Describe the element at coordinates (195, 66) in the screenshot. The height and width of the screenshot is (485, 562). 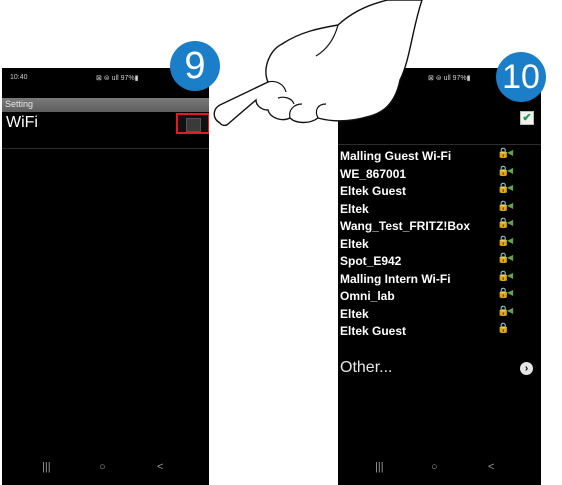
I see `step-badge-9: 9` at that location.